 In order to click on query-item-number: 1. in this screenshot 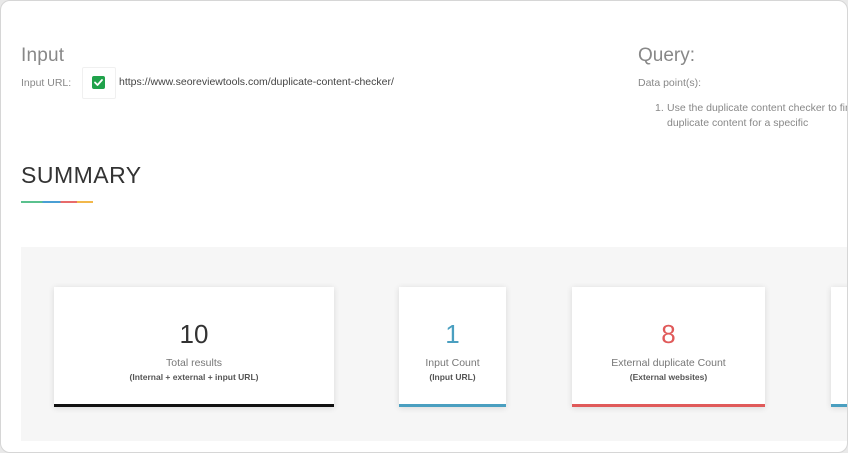, I will do `click(659, 108)`.